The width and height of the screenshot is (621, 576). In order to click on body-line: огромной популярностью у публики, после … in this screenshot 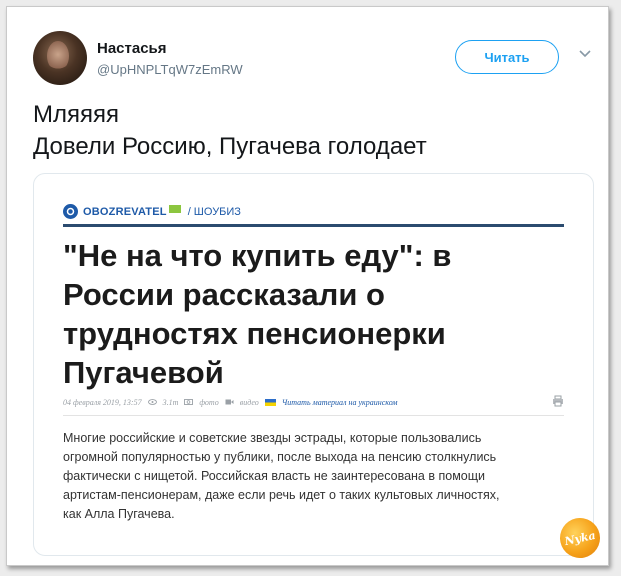, I will do `click(280, 457)`.